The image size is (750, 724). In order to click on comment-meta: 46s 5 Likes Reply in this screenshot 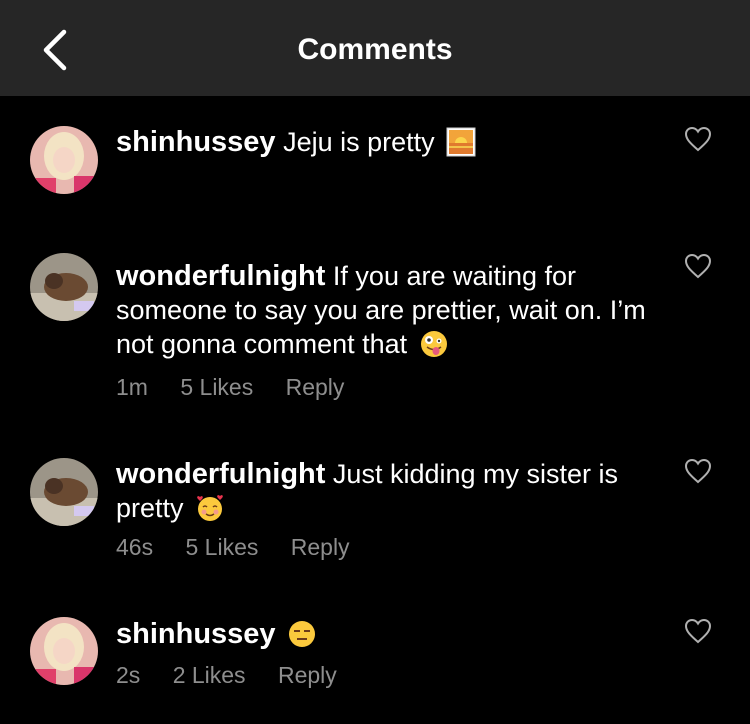, I will do `click(246, 547)`.